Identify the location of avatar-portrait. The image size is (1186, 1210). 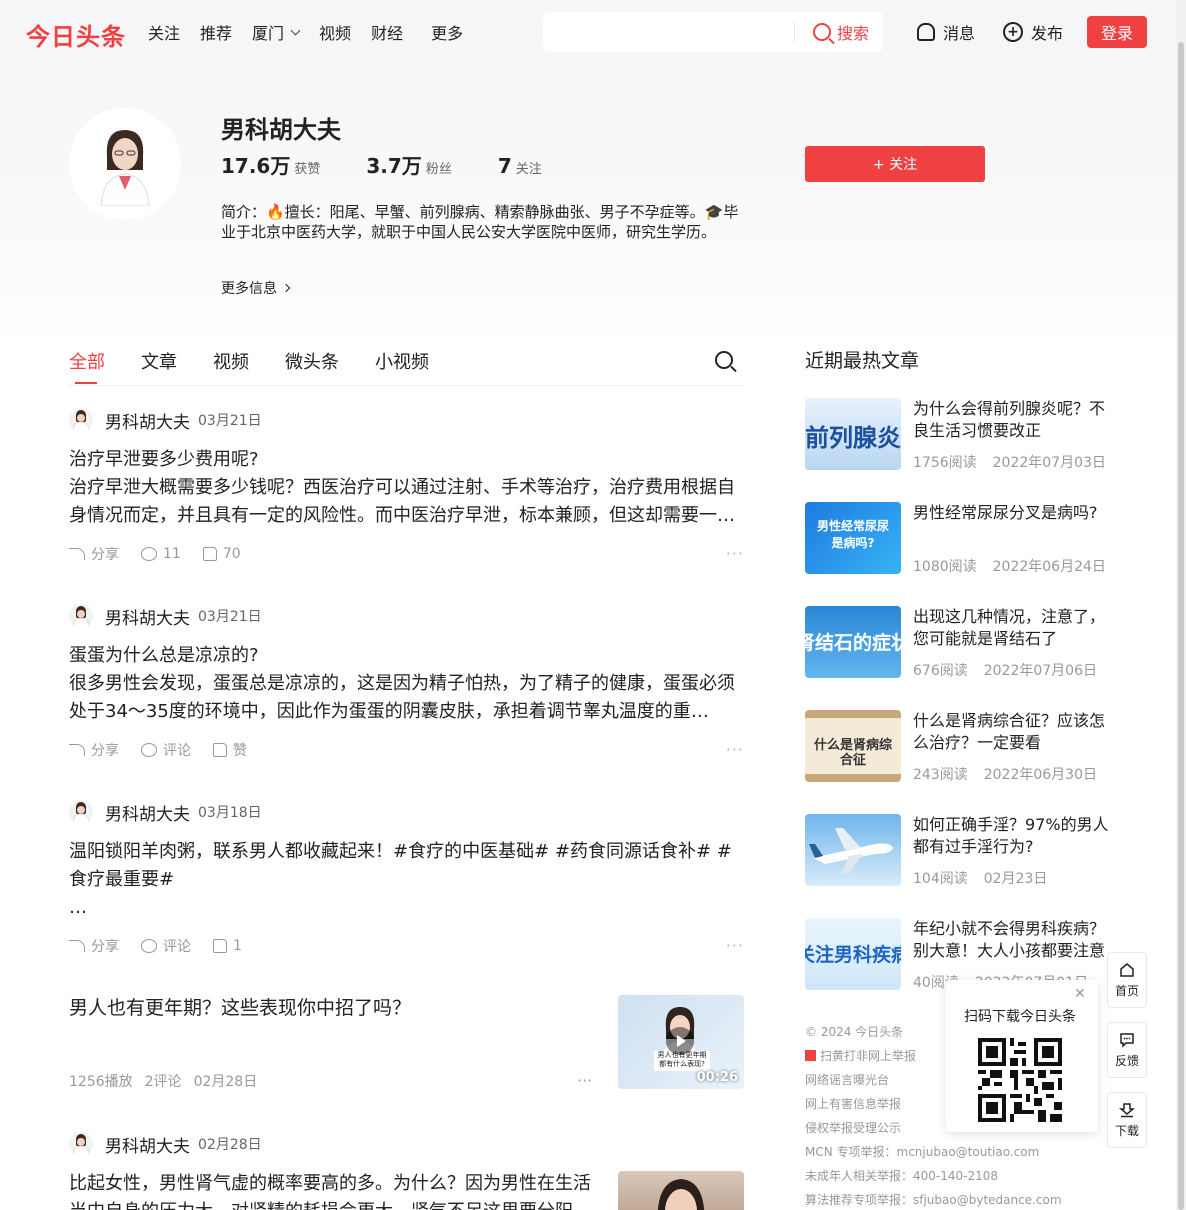
(125, 168).